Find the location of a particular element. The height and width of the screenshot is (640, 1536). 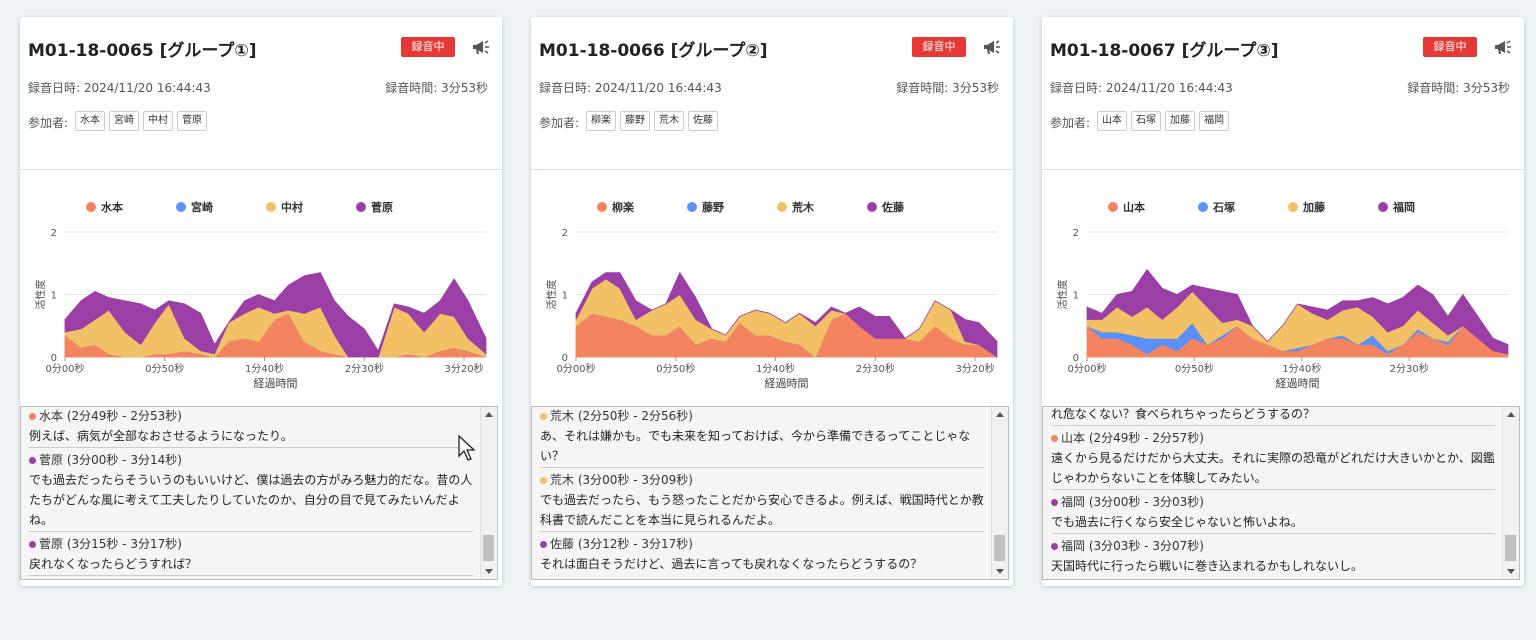

transcript-speaker: 菅原 (3分15秒 - 3分17秒) is located at coordinates (251, 544).